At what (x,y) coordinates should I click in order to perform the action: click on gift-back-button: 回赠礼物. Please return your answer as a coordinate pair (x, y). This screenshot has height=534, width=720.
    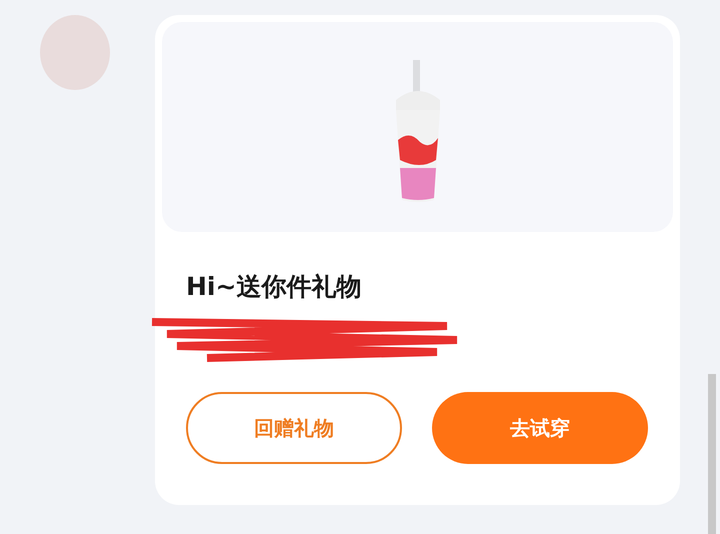
    Looking at the image, I should click on (294, 428).